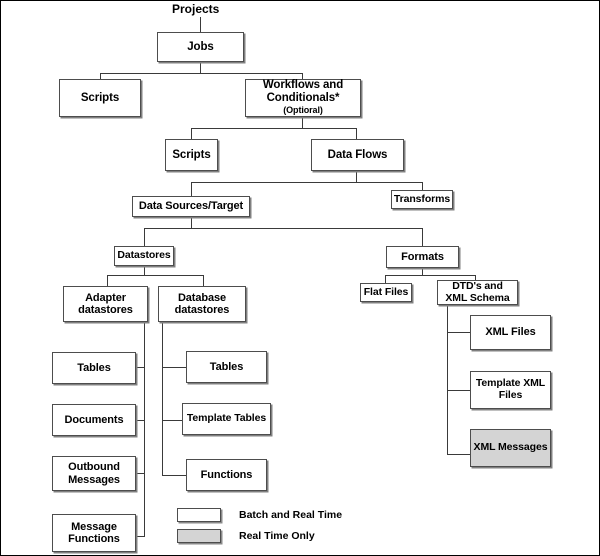 The image size is (600, 556). What do you see at coordinates (302, 122) in the screenshot?
I see `connector-workflows-stem` at bounding box center [302, 122].